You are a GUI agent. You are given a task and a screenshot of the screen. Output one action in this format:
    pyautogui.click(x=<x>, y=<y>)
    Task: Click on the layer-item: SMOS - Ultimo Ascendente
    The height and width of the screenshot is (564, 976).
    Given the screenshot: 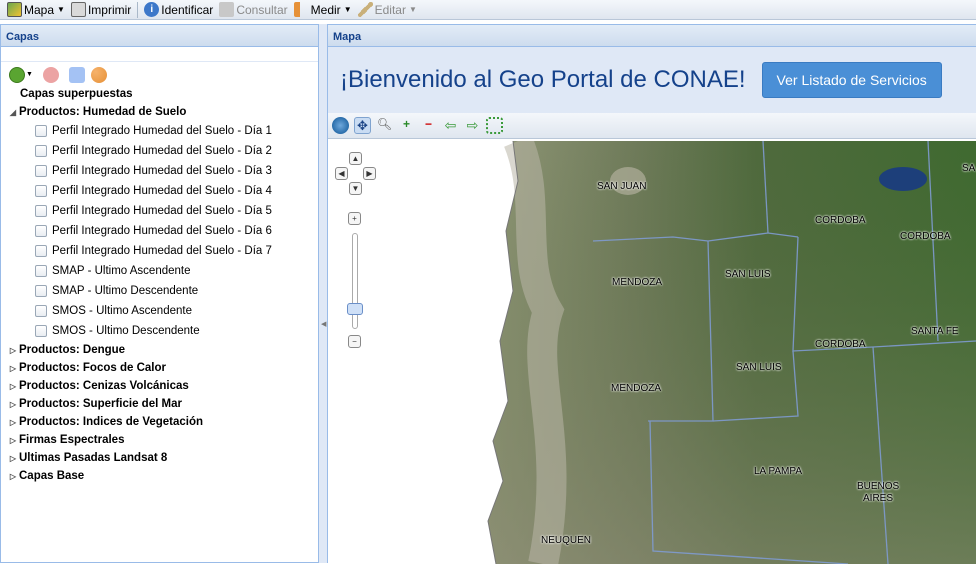 What is the action you would take?
    pyautogui.click(x=159, y=311)
    